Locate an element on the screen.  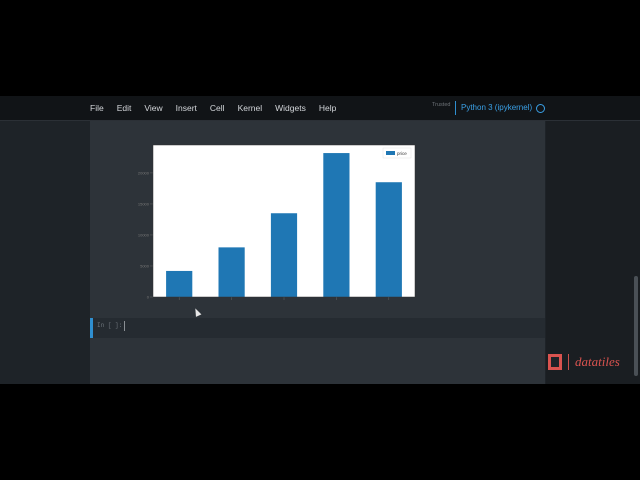
text-cursor is located at coordinates (124, 326).